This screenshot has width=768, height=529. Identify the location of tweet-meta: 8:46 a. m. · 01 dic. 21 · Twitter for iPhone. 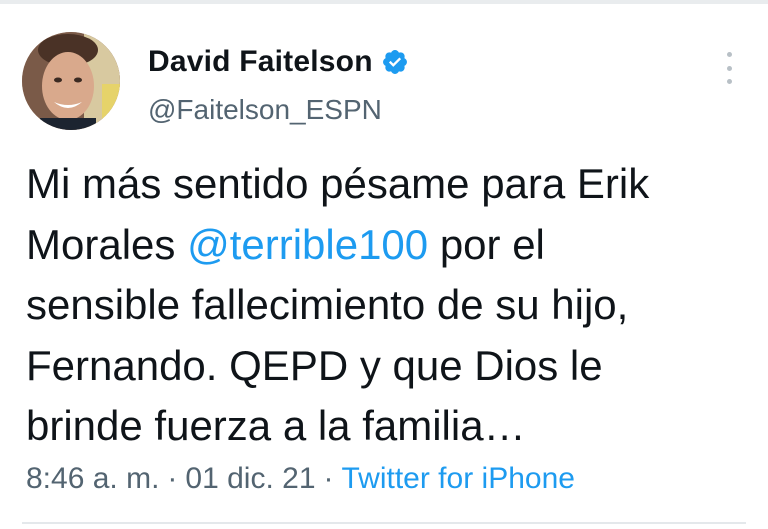
(300, 479).